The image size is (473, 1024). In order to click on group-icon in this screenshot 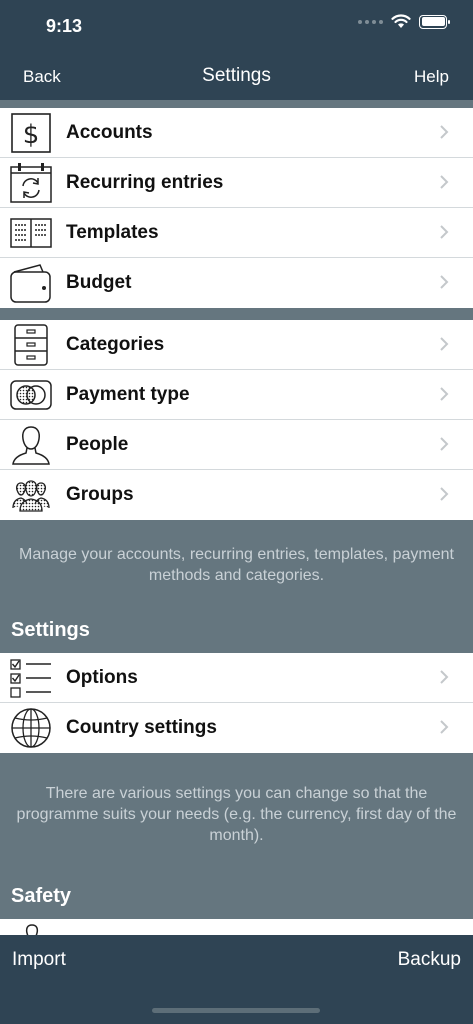, I will do `click(31, 495)`.